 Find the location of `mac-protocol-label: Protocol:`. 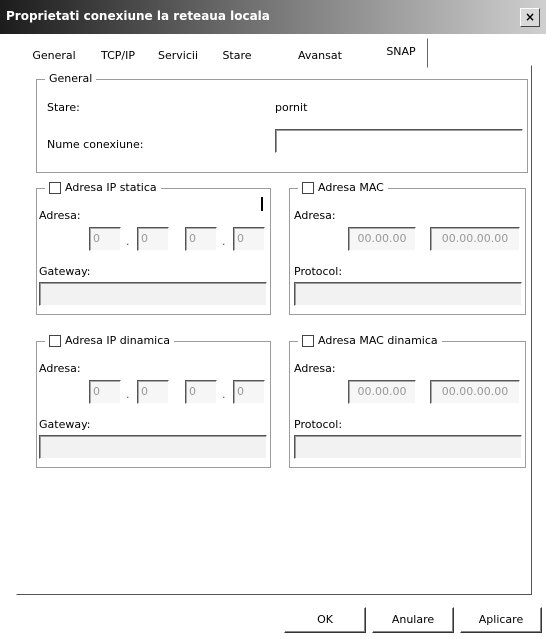

mac-protocol-label: Protocol: is located at coordinates (318, 271).